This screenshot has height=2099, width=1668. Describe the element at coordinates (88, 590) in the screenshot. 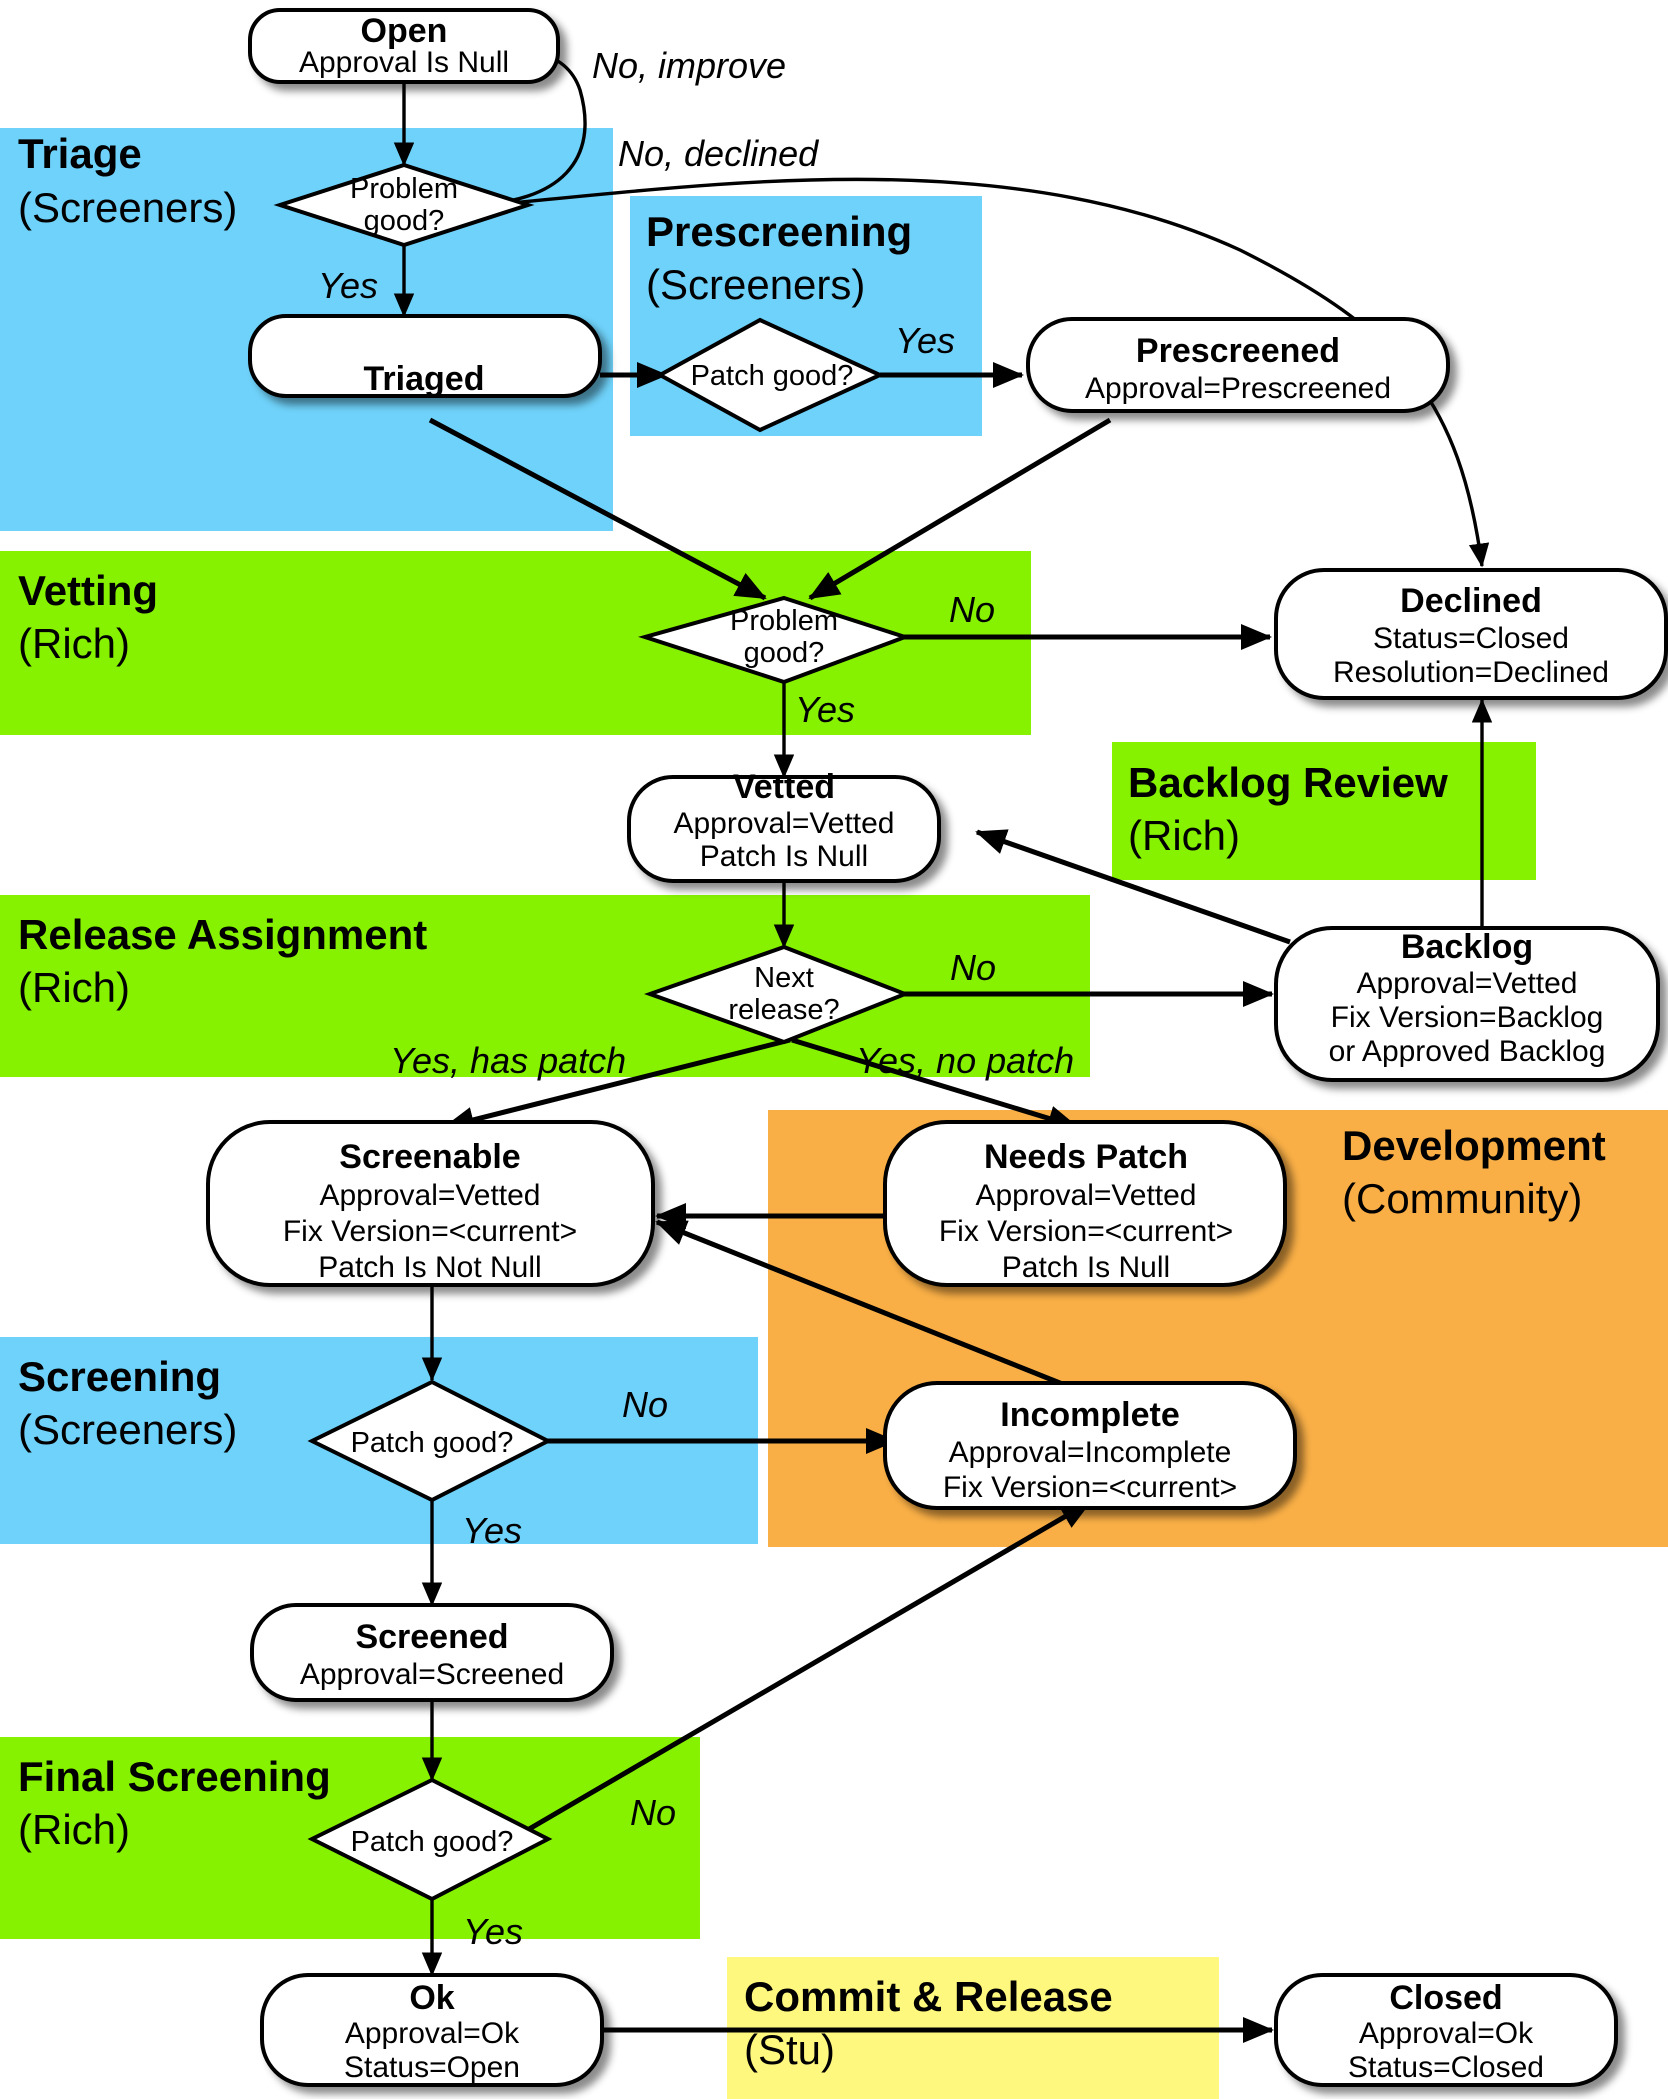

I see `band-vetting-title: Vetting` at that location.